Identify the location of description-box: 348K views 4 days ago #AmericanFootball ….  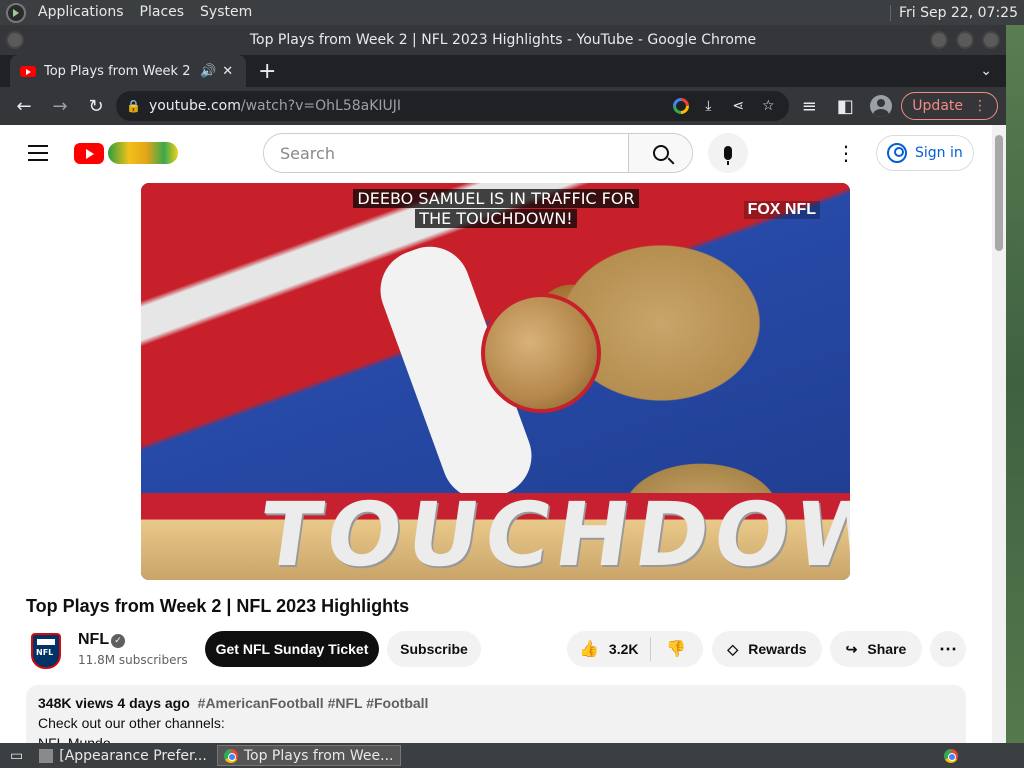
(496, 714).